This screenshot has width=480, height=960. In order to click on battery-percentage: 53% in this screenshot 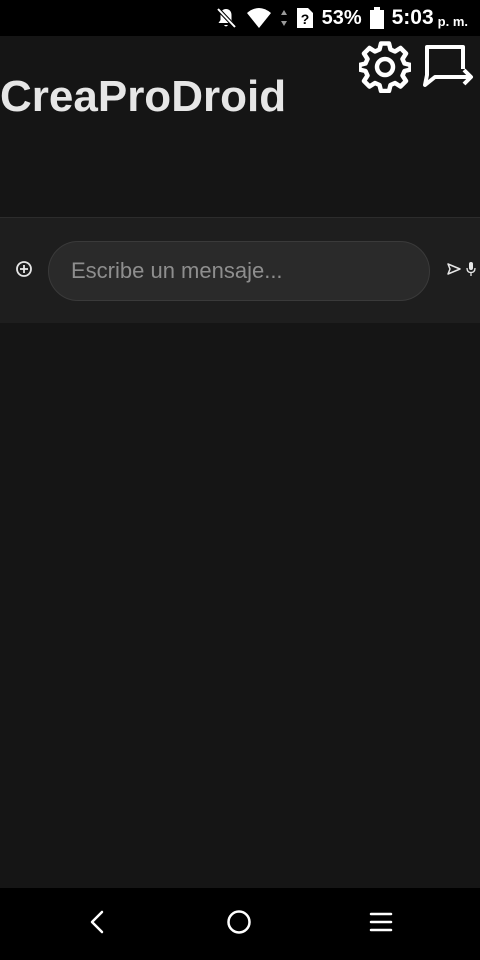, I will do `click(341, 17)`.